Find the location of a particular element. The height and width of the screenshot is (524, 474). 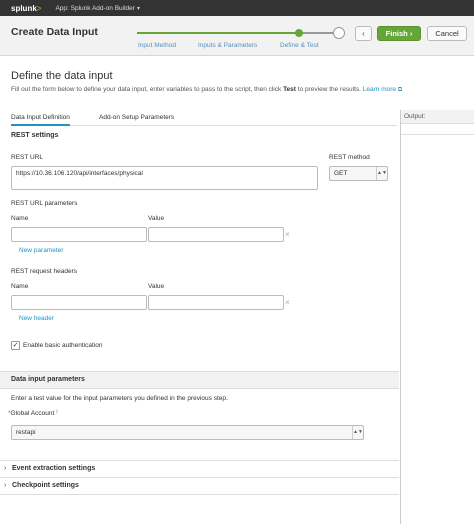

param-name-input is located at coordinates (79, 234).